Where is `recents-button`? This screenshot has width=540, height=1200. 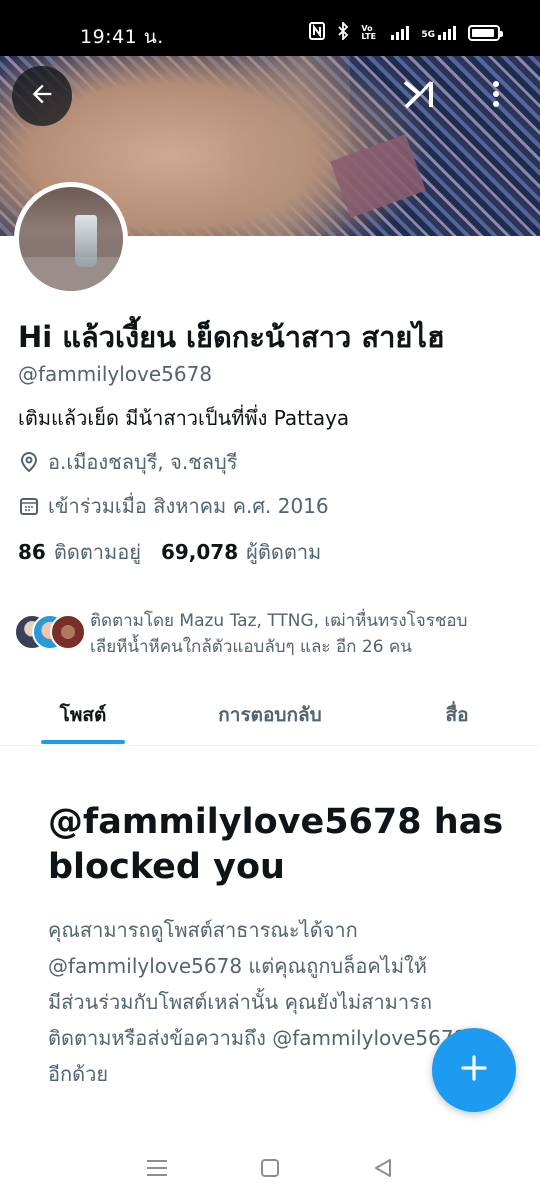 recents-button is located at coordinates (157, 1170).